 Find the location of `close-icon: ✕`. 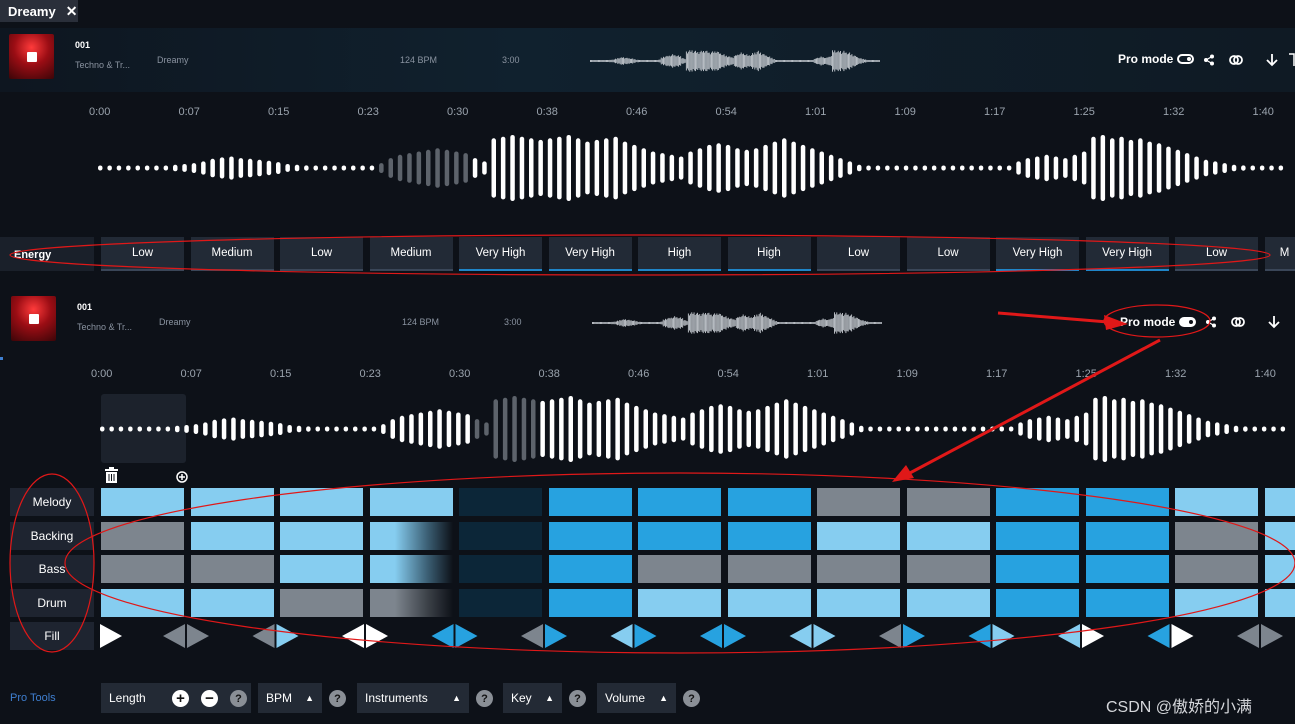

close-icon: ✕ is located at coordinates (72, 11).